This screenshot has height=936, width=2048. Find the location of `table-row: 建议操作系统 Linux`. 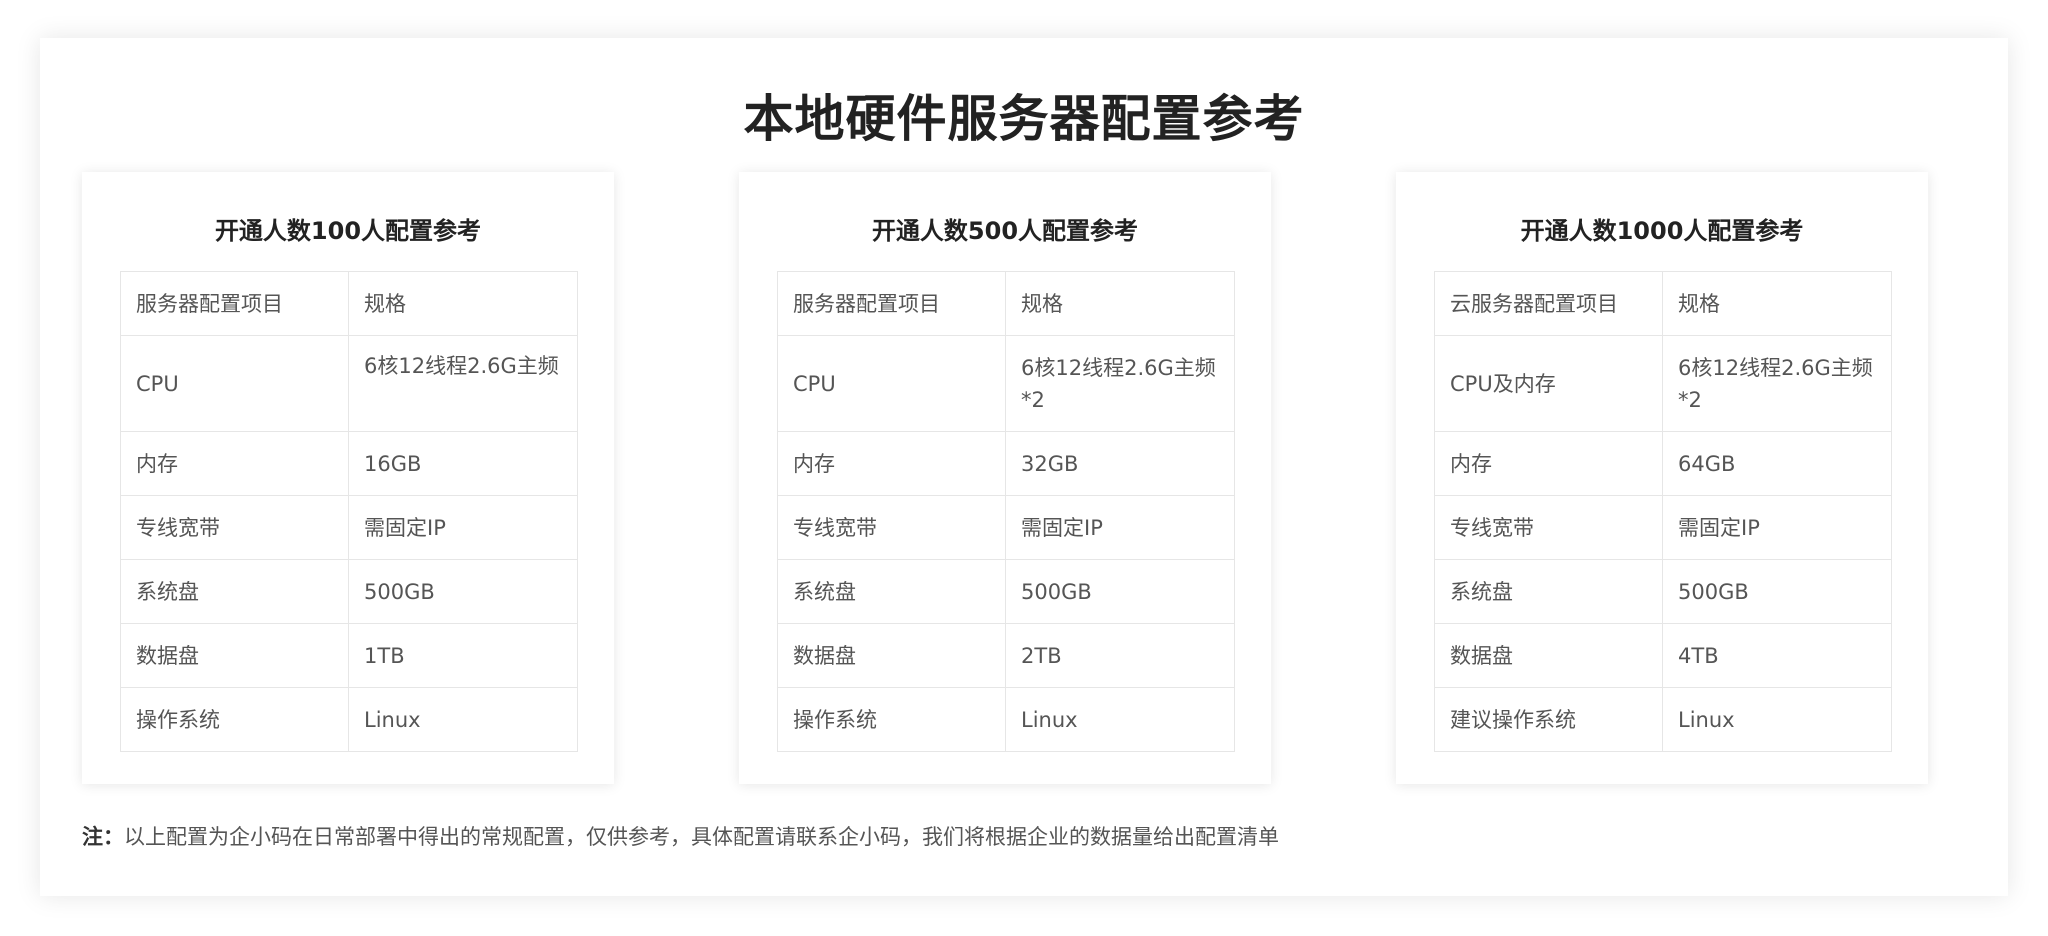

table-row: 建议操作系统 Linux is located at coordinates (1663, 719).